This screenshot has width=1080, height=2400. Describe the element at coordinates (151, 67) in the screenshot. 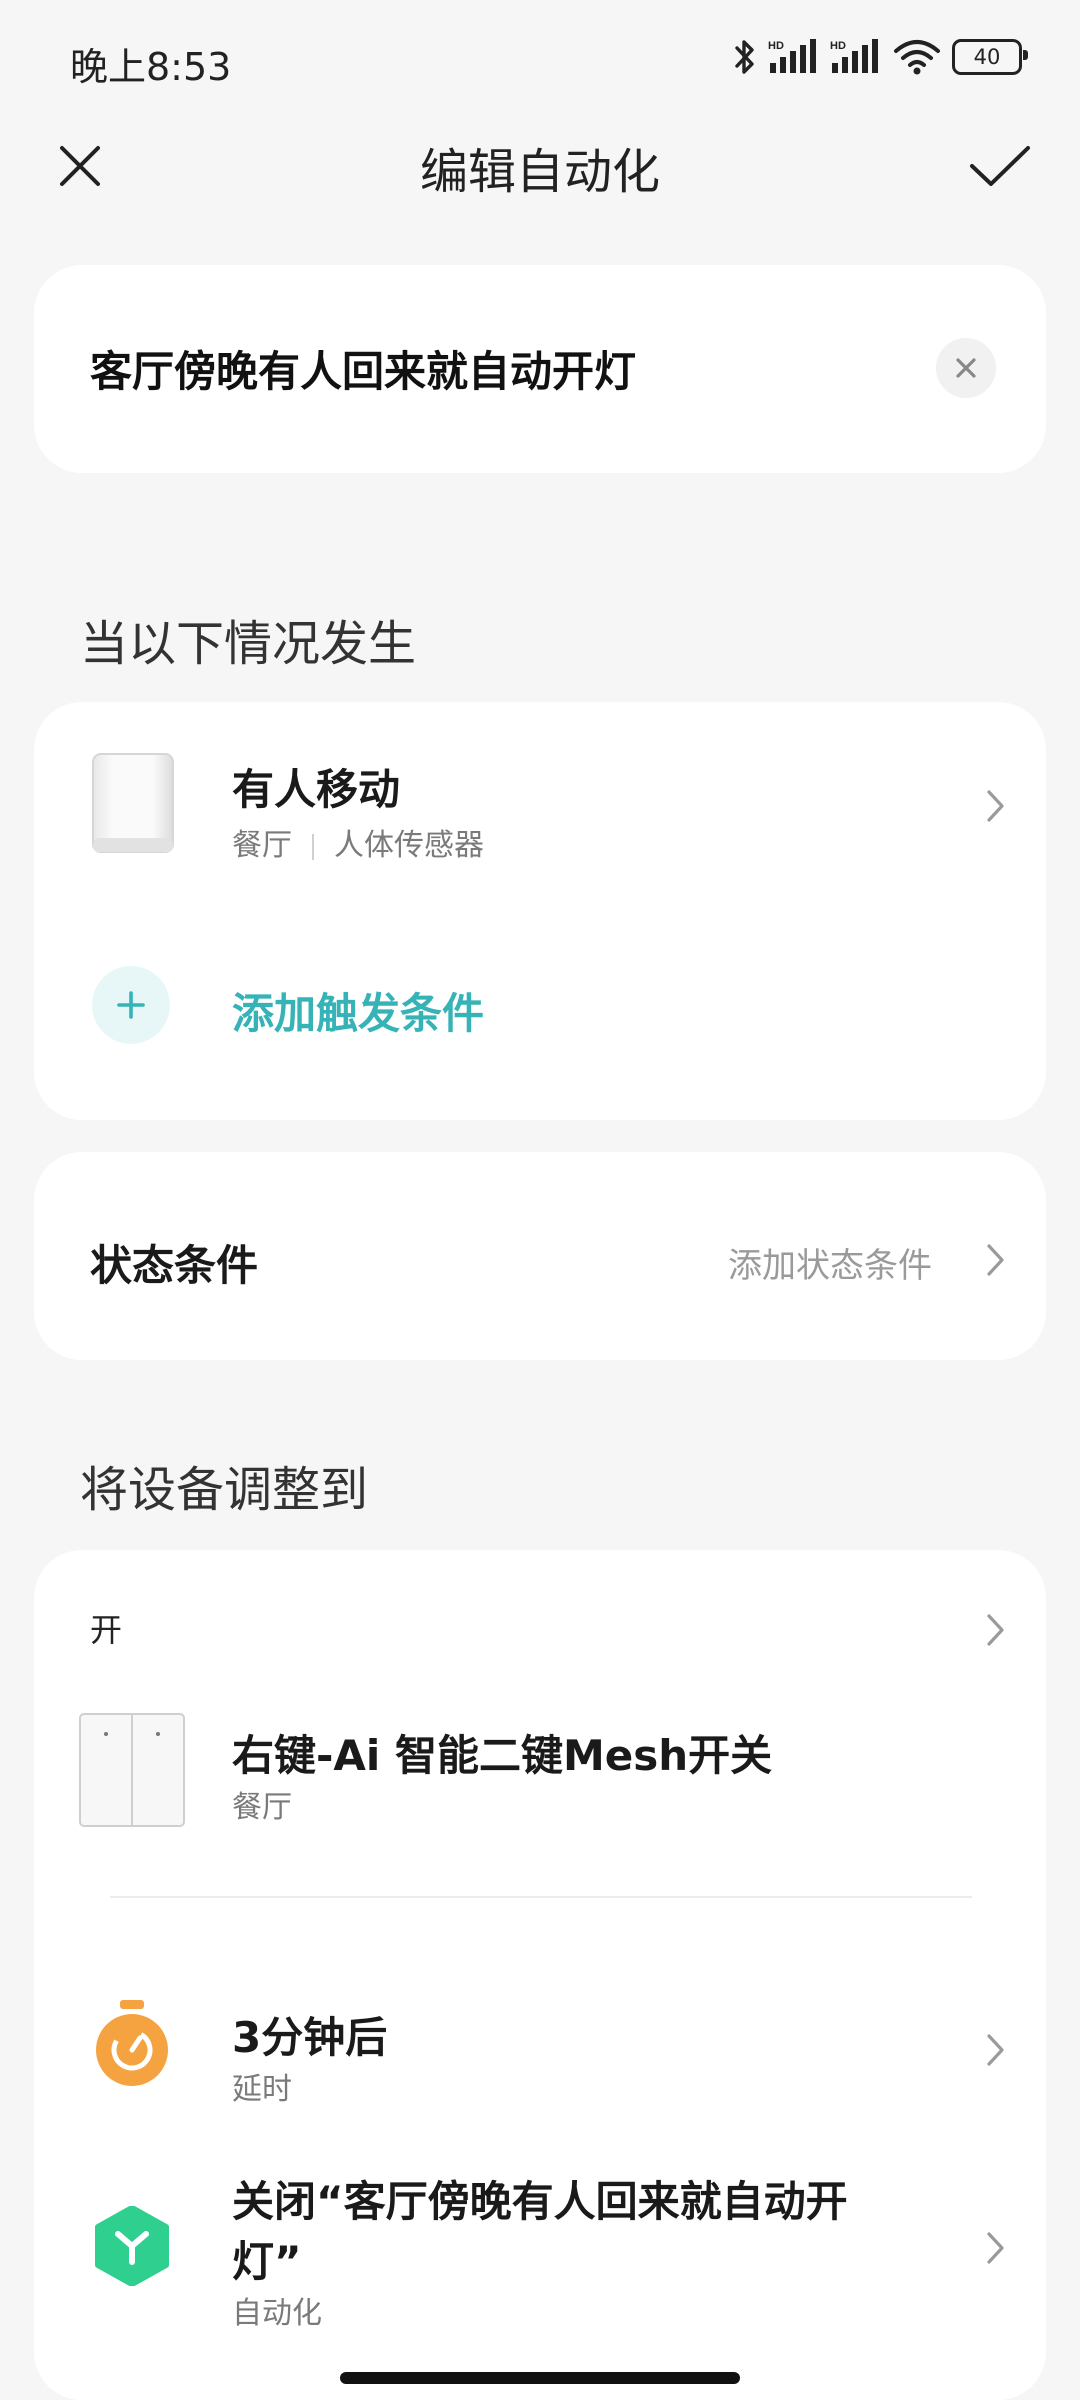

I see `status-time: 晚上8:53` at that location.